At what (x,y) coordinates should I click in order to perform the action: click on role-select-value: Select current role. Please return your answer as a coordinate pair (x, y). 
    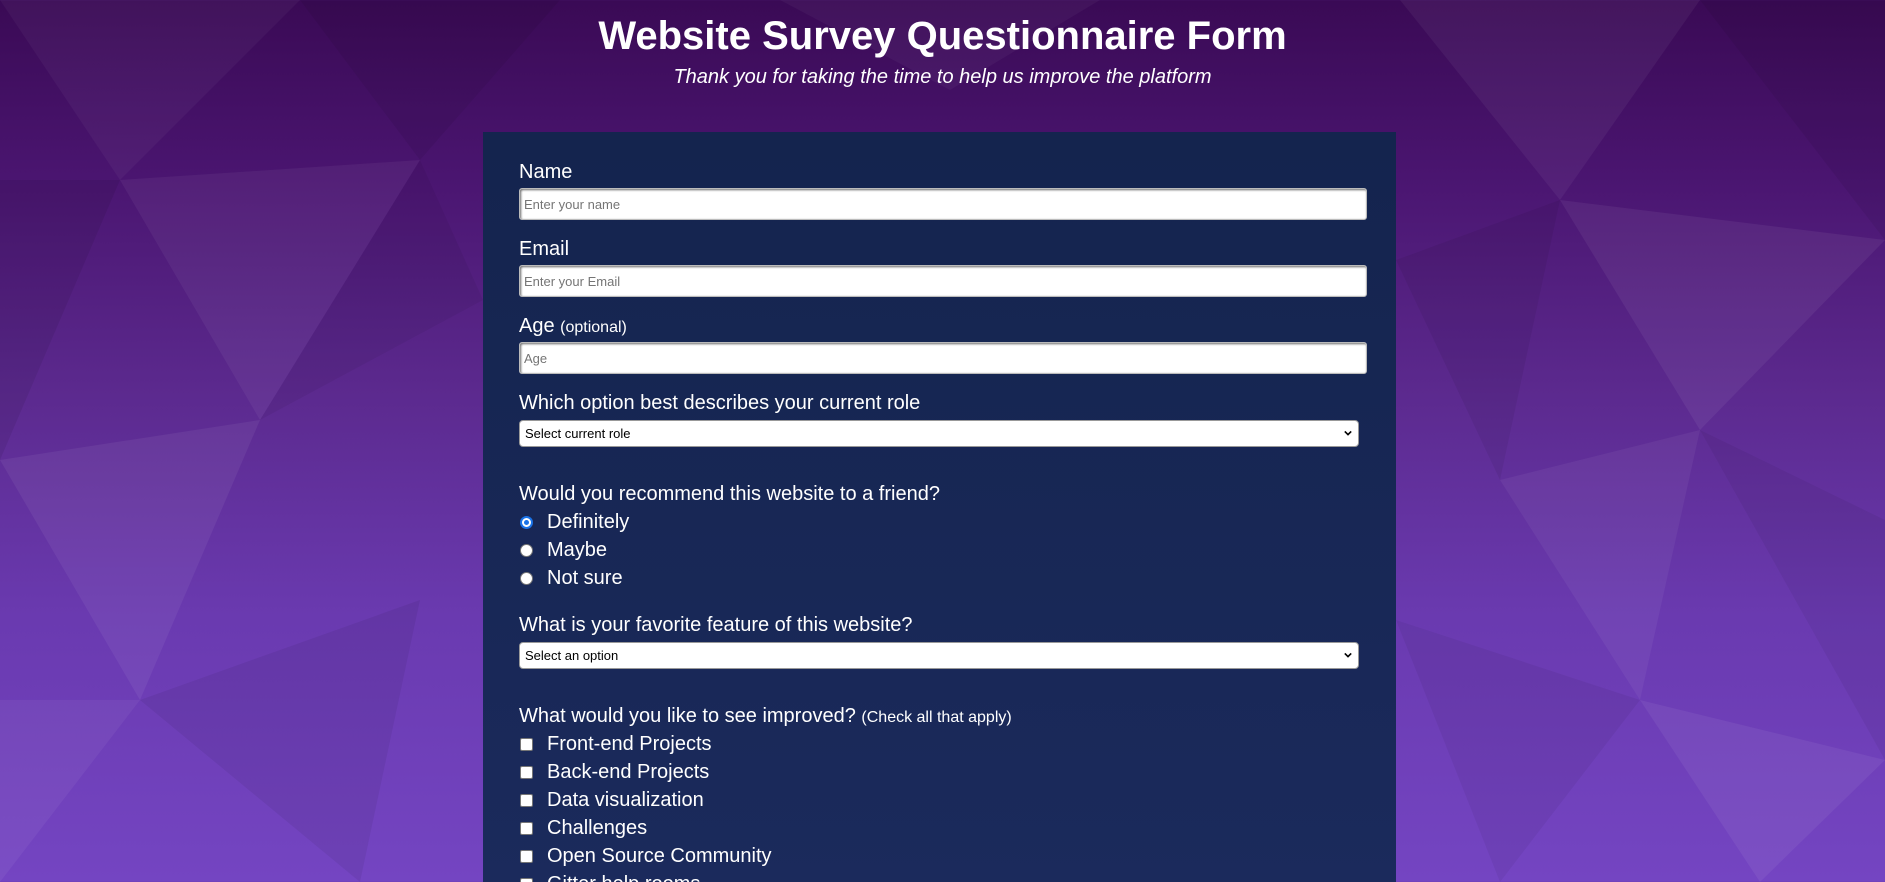
    Looking at the image, I should click on (578, 433).